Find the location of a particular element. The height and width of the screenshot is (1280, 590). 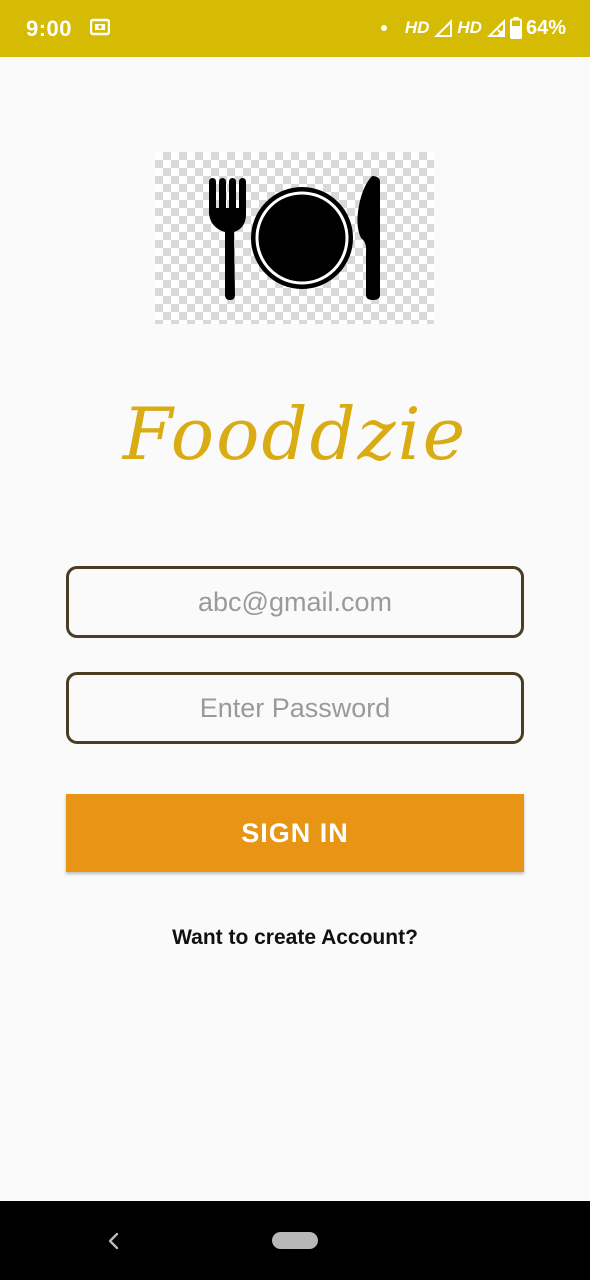

home-pill-icon is located at coordinates (295, 1240).